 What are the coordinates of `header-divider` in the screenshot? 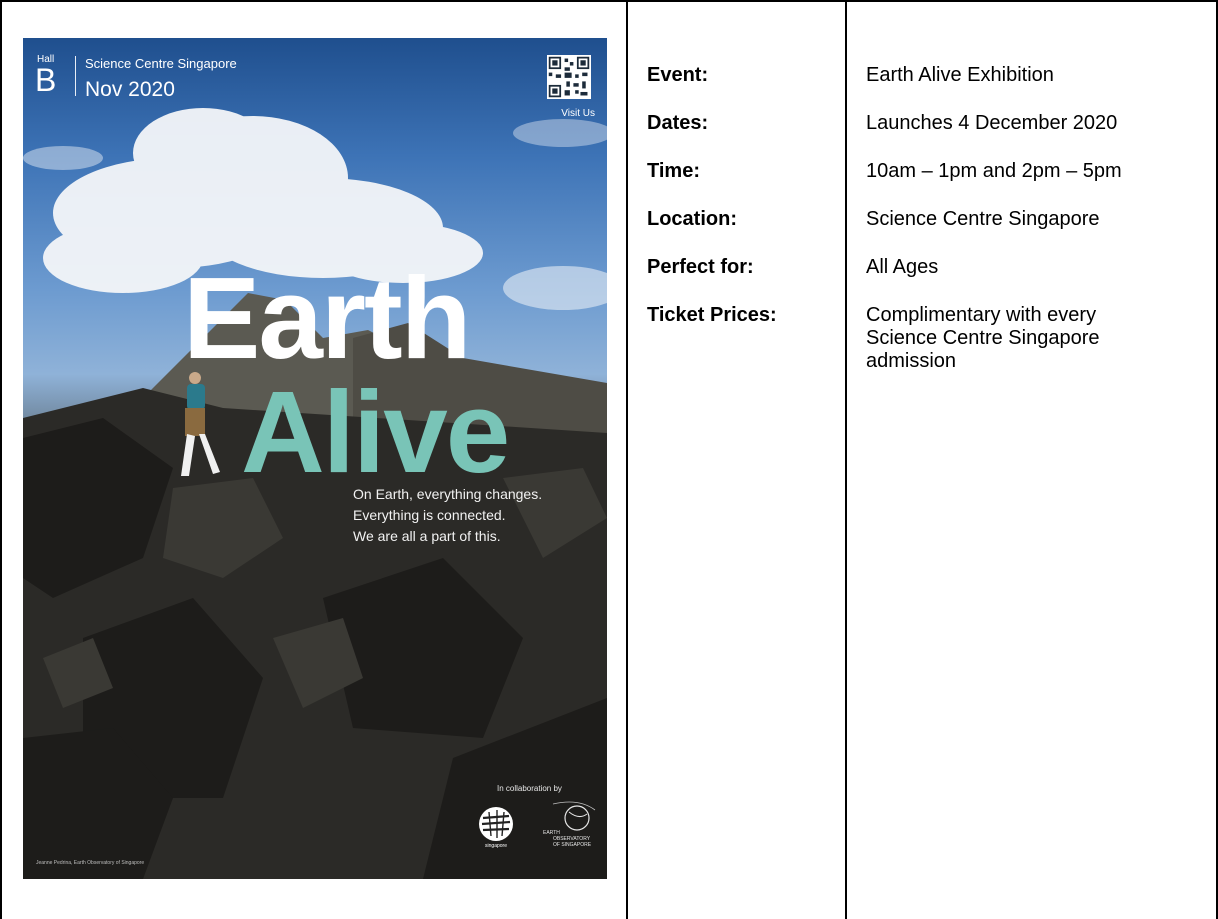 It's located at (75, 76).